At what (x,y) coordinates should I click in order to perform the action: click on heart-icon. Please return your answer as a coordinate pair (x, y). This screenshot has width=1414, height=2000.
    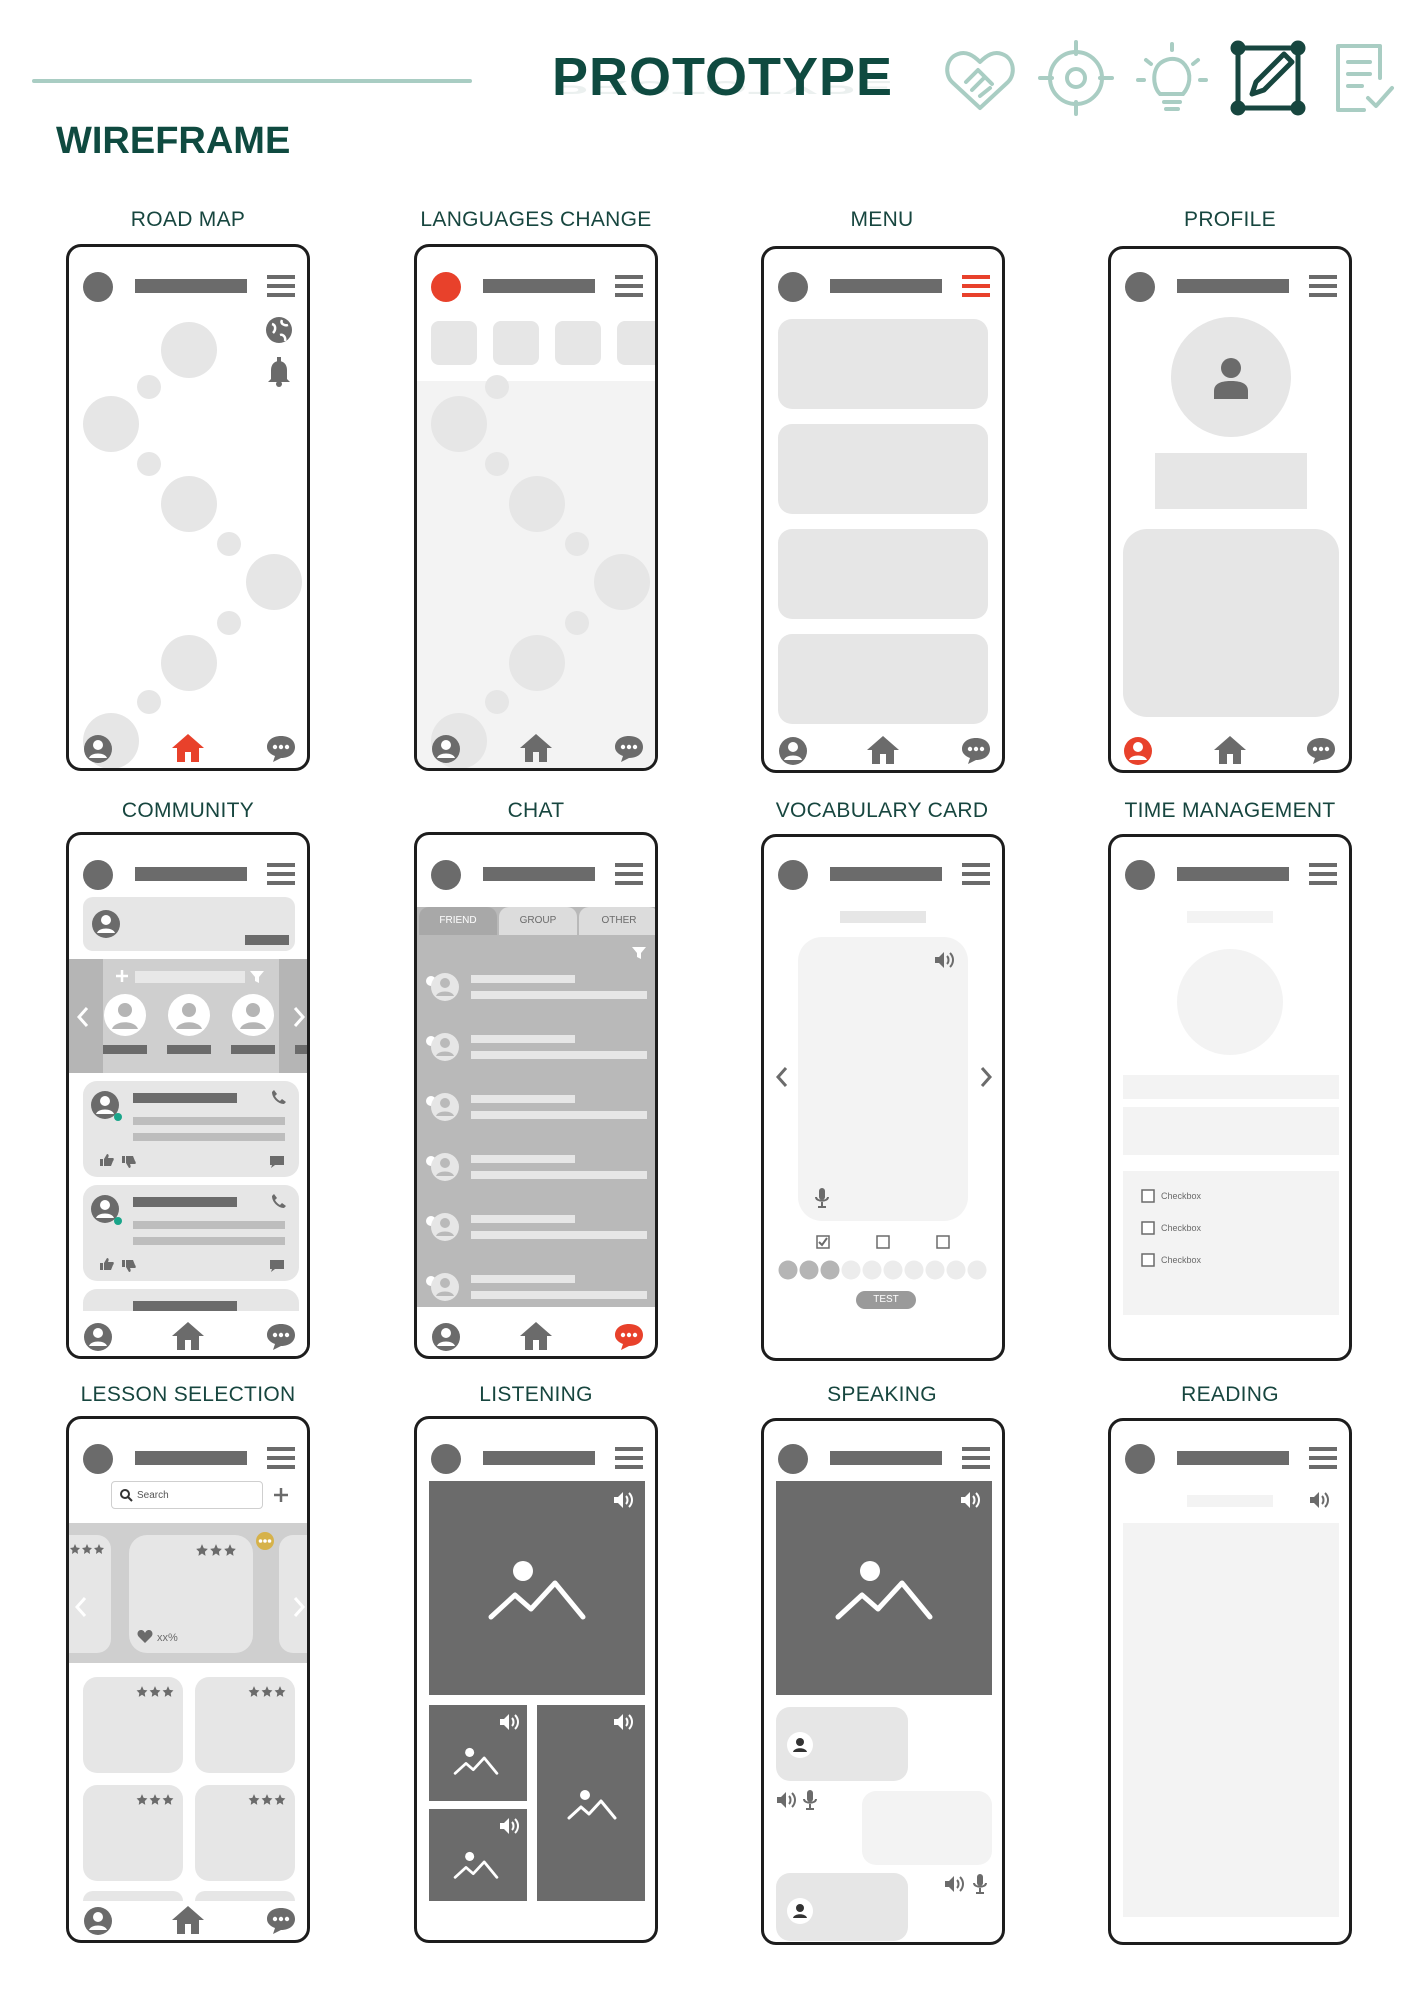
    Looking at the image, I should click on (145, 1637).